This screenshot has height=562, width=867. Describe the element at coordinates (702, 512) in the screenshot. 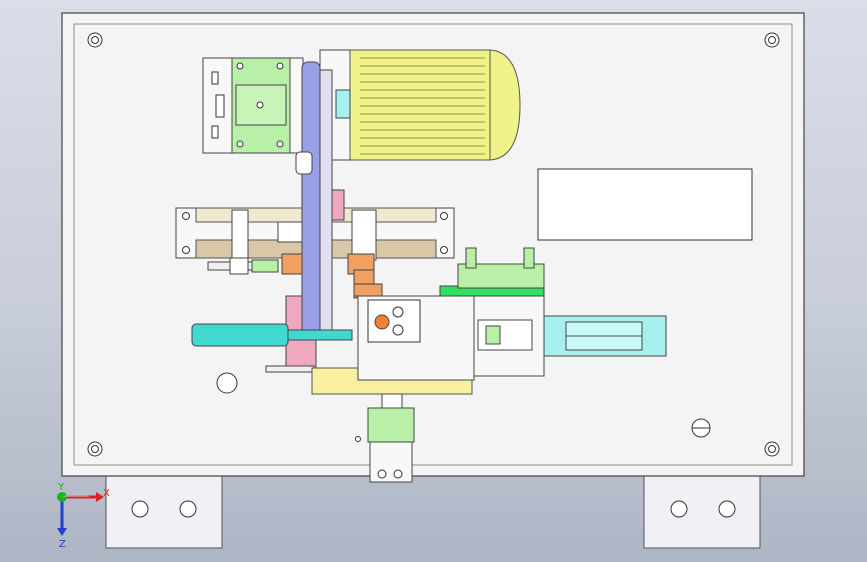

I see `mounting-foot-right` at that location.